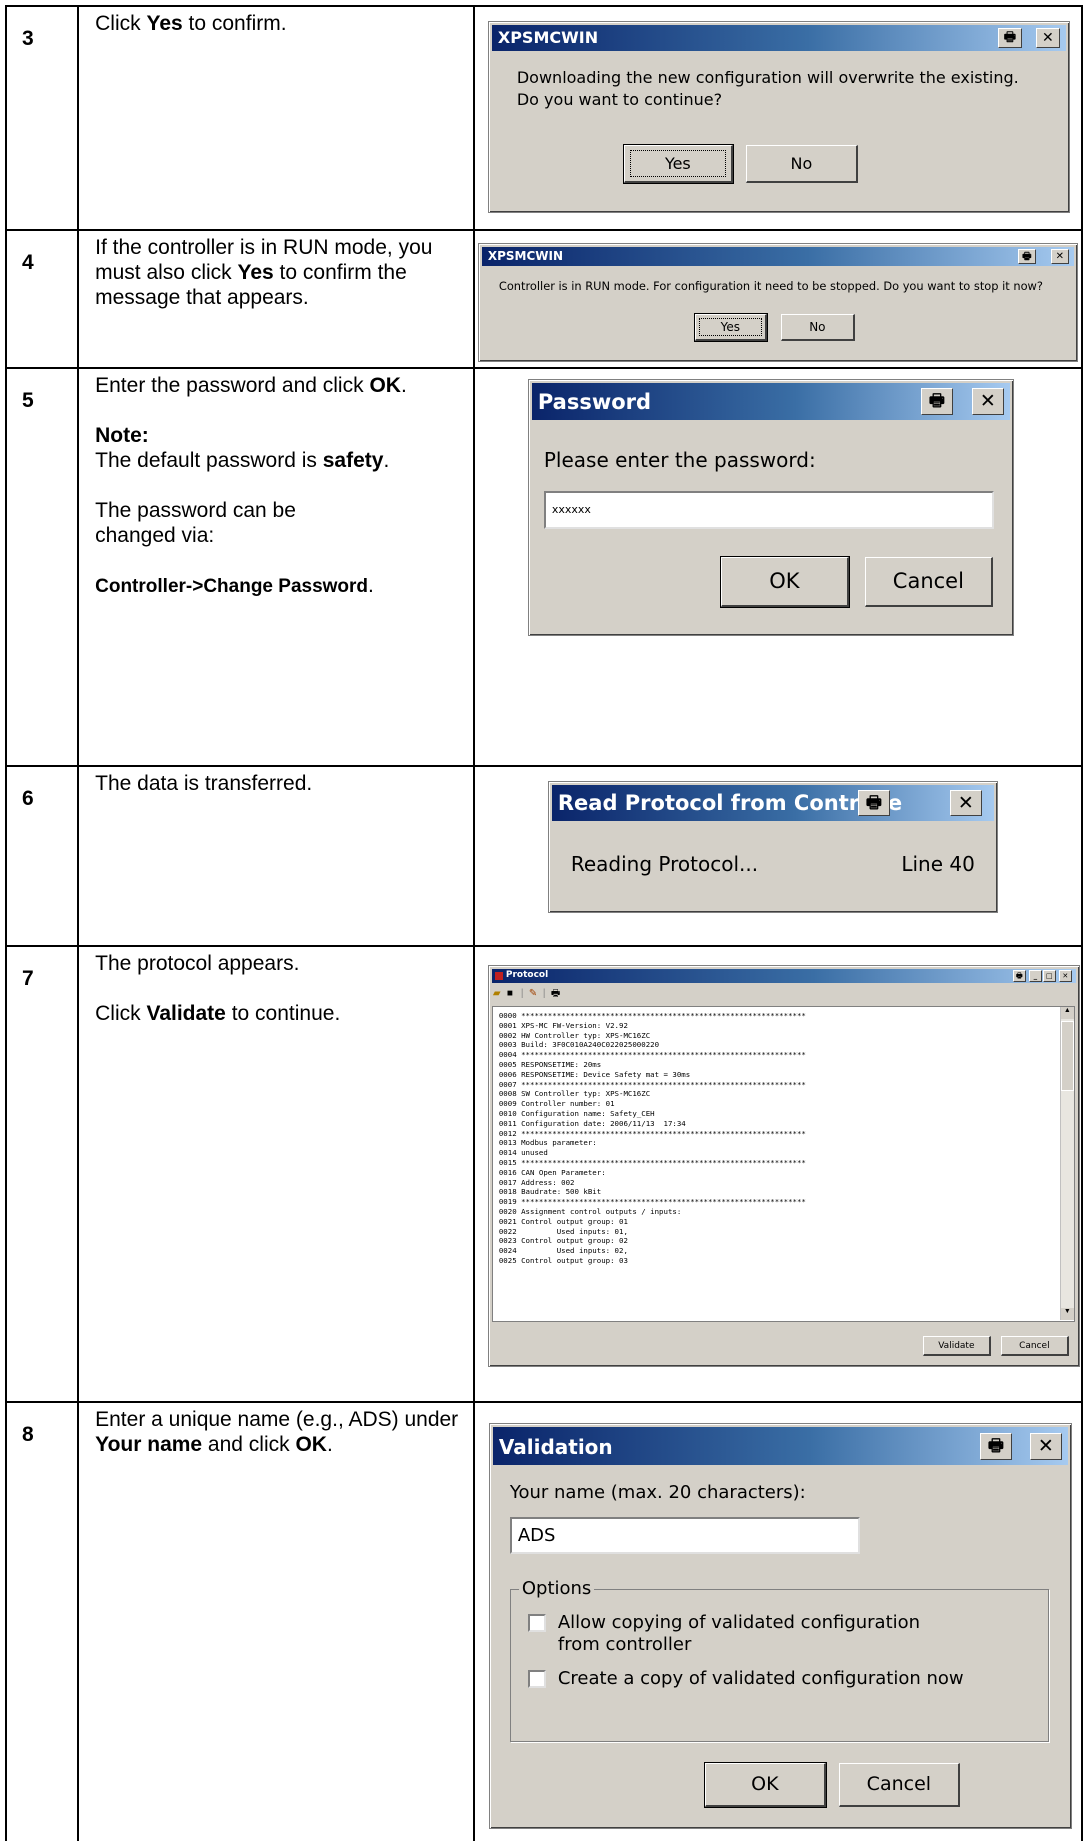 The image size is (1085, 1841). Describe the element at coordinates (768, 510) in the screenshot. I see `password-input: xxxxxx` at that location.